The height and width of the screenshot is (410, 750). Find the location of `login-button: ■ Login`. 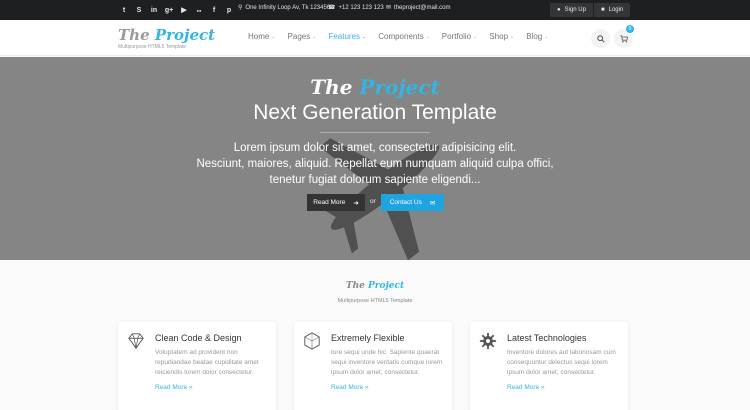

login-button: ■ Login is located at coordinates (612, 10).